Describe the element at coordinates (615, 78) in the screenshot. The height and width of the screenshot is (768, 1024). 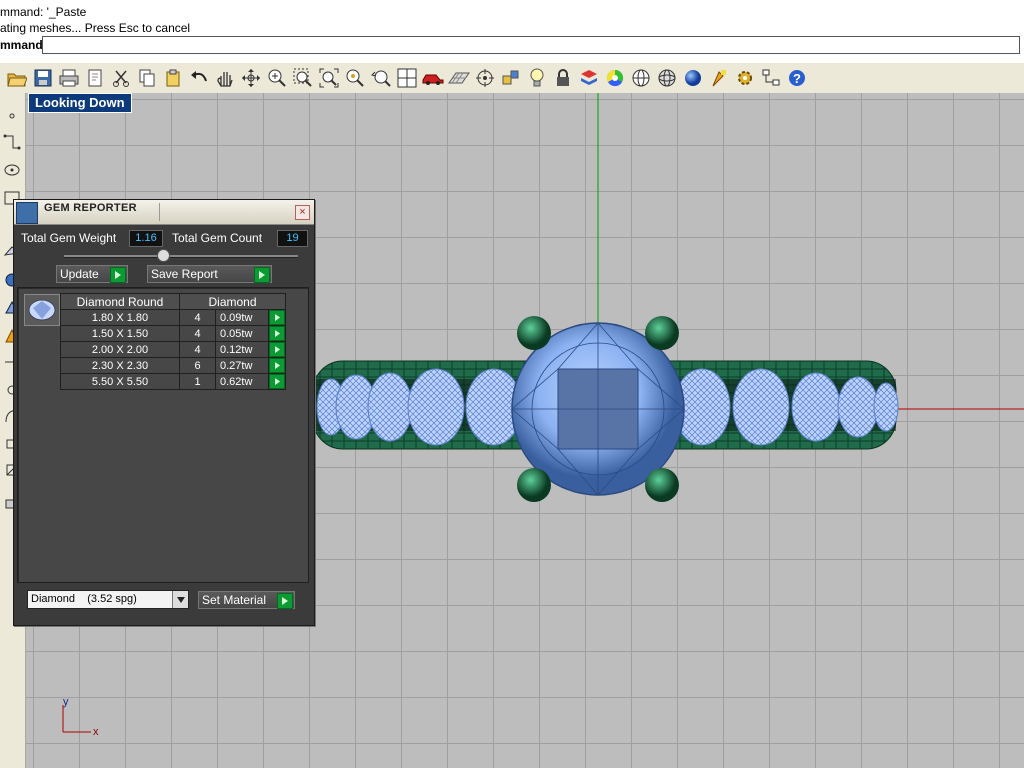
I see `color-wheel-icon` at that location.